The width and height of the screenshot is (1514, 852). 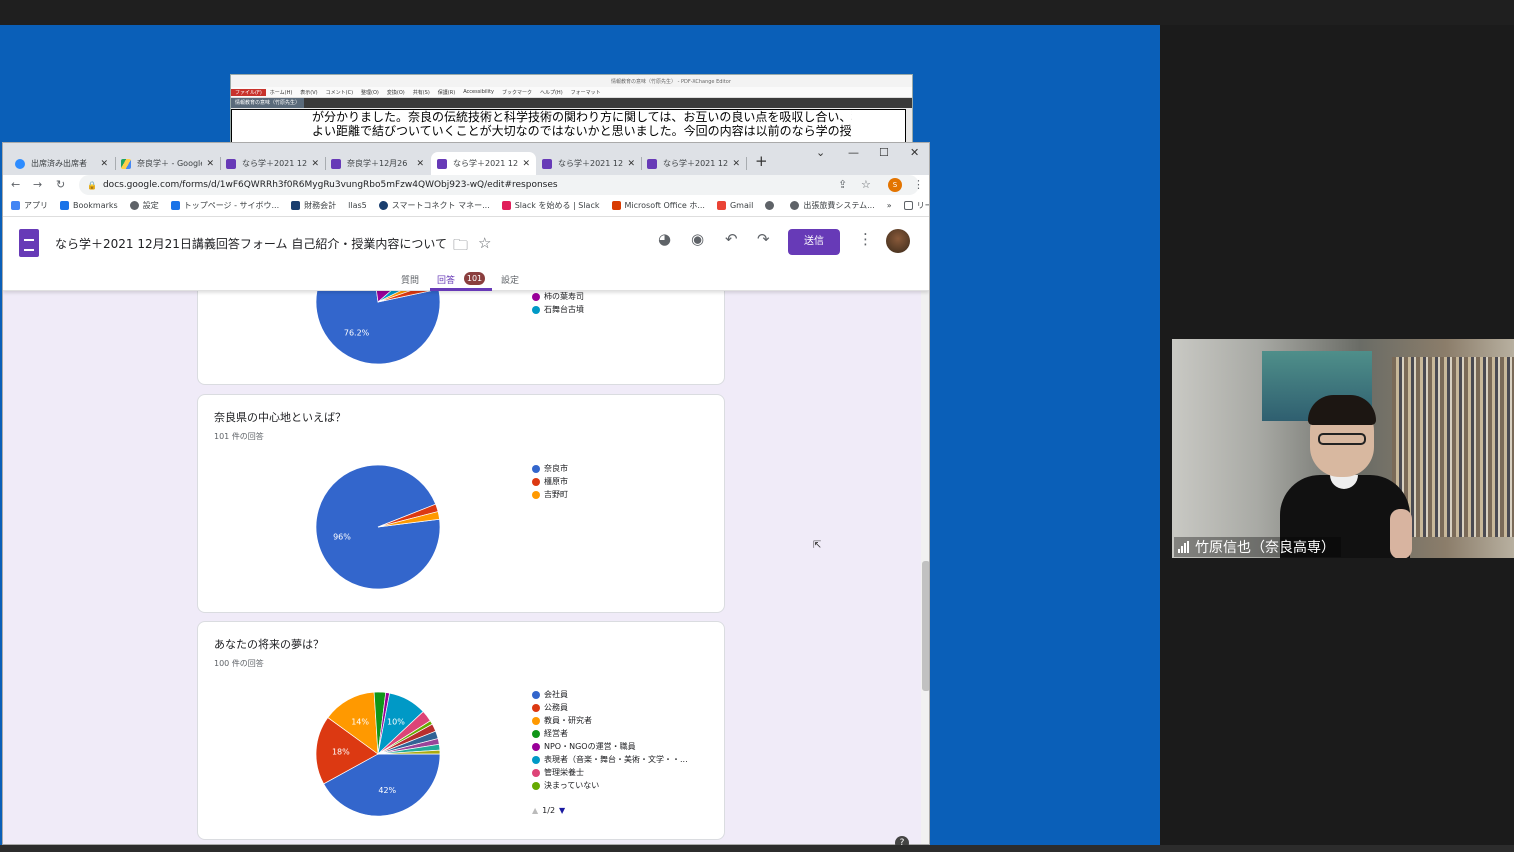 I want to click on back-icon: ←, so click(x=15, y=184).